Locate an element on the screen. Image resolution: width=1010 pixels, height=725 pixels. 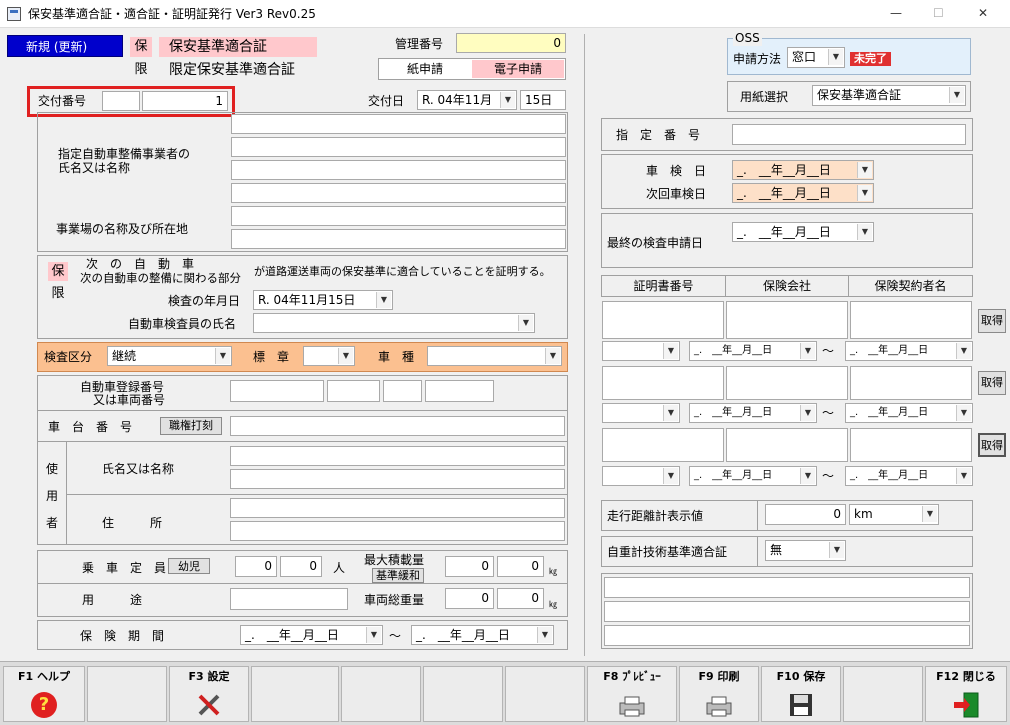
electronic-application-tab: 電子申請 is located at coordinates (518, 69).